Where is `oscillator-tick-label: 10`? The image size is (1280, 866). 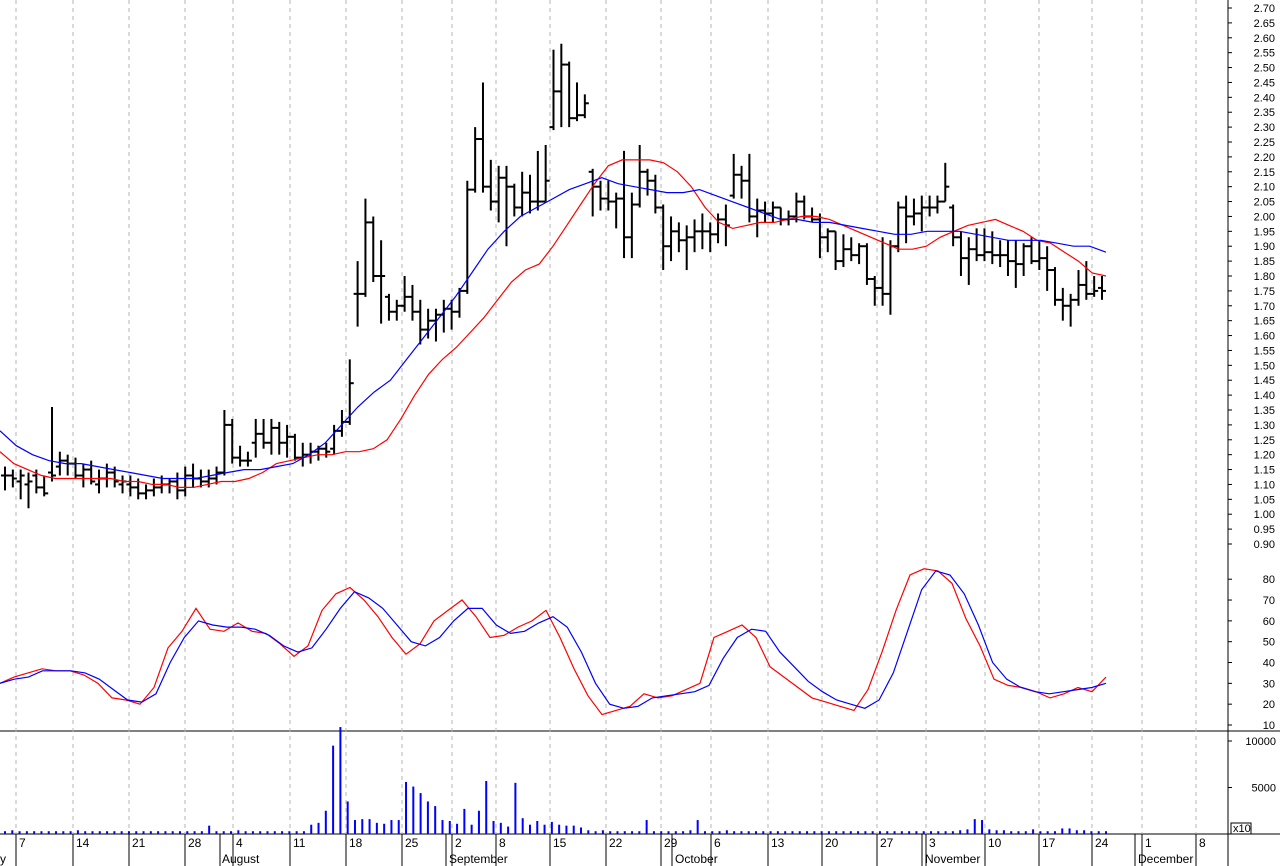
oscillator-tick-label: 10 is located at coordinates (1269, 726).